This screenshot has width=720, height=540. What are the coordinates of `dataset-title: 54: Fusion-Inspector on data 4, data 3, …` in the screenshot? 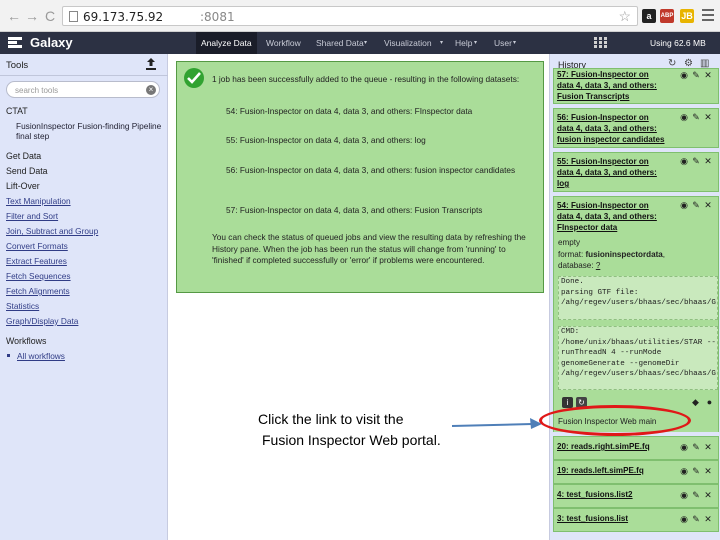 It's located at (611, 216).